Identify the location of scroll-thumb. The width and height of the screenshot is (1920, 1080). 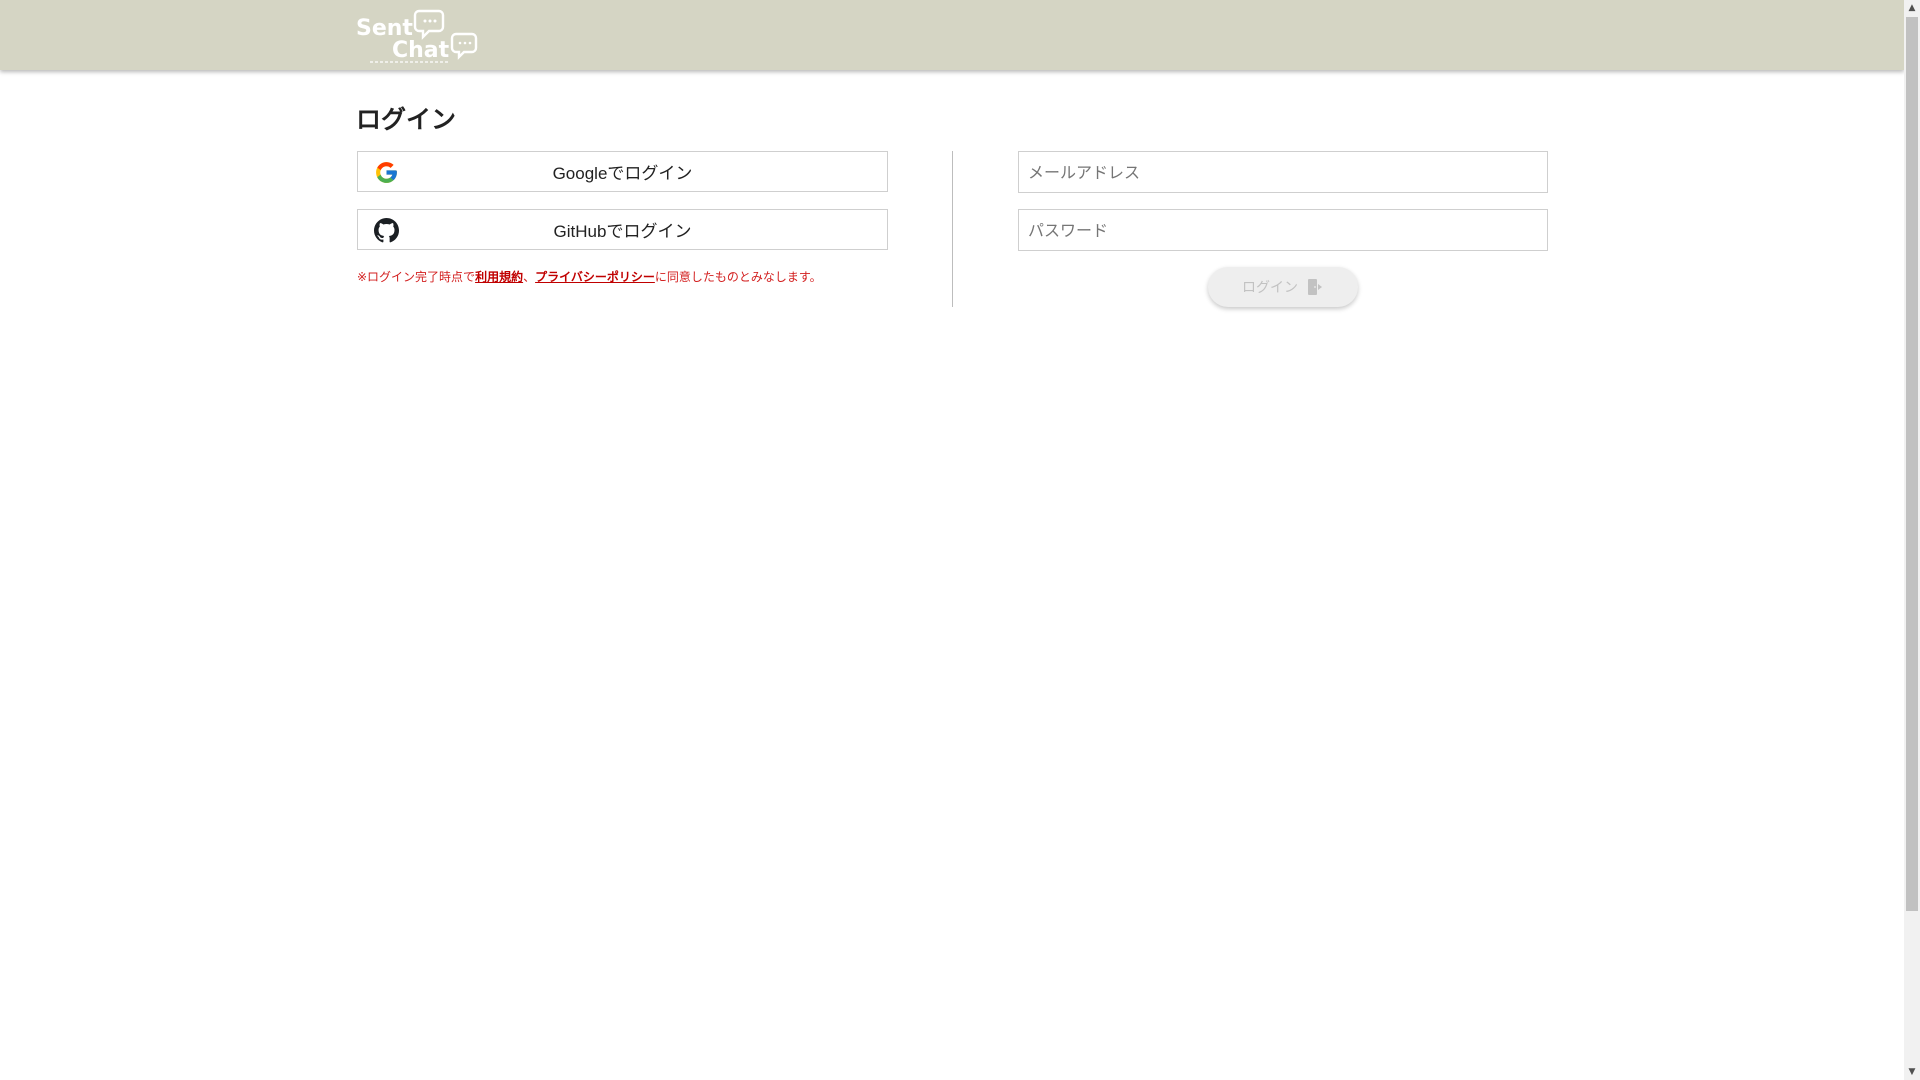
(1912, 464).